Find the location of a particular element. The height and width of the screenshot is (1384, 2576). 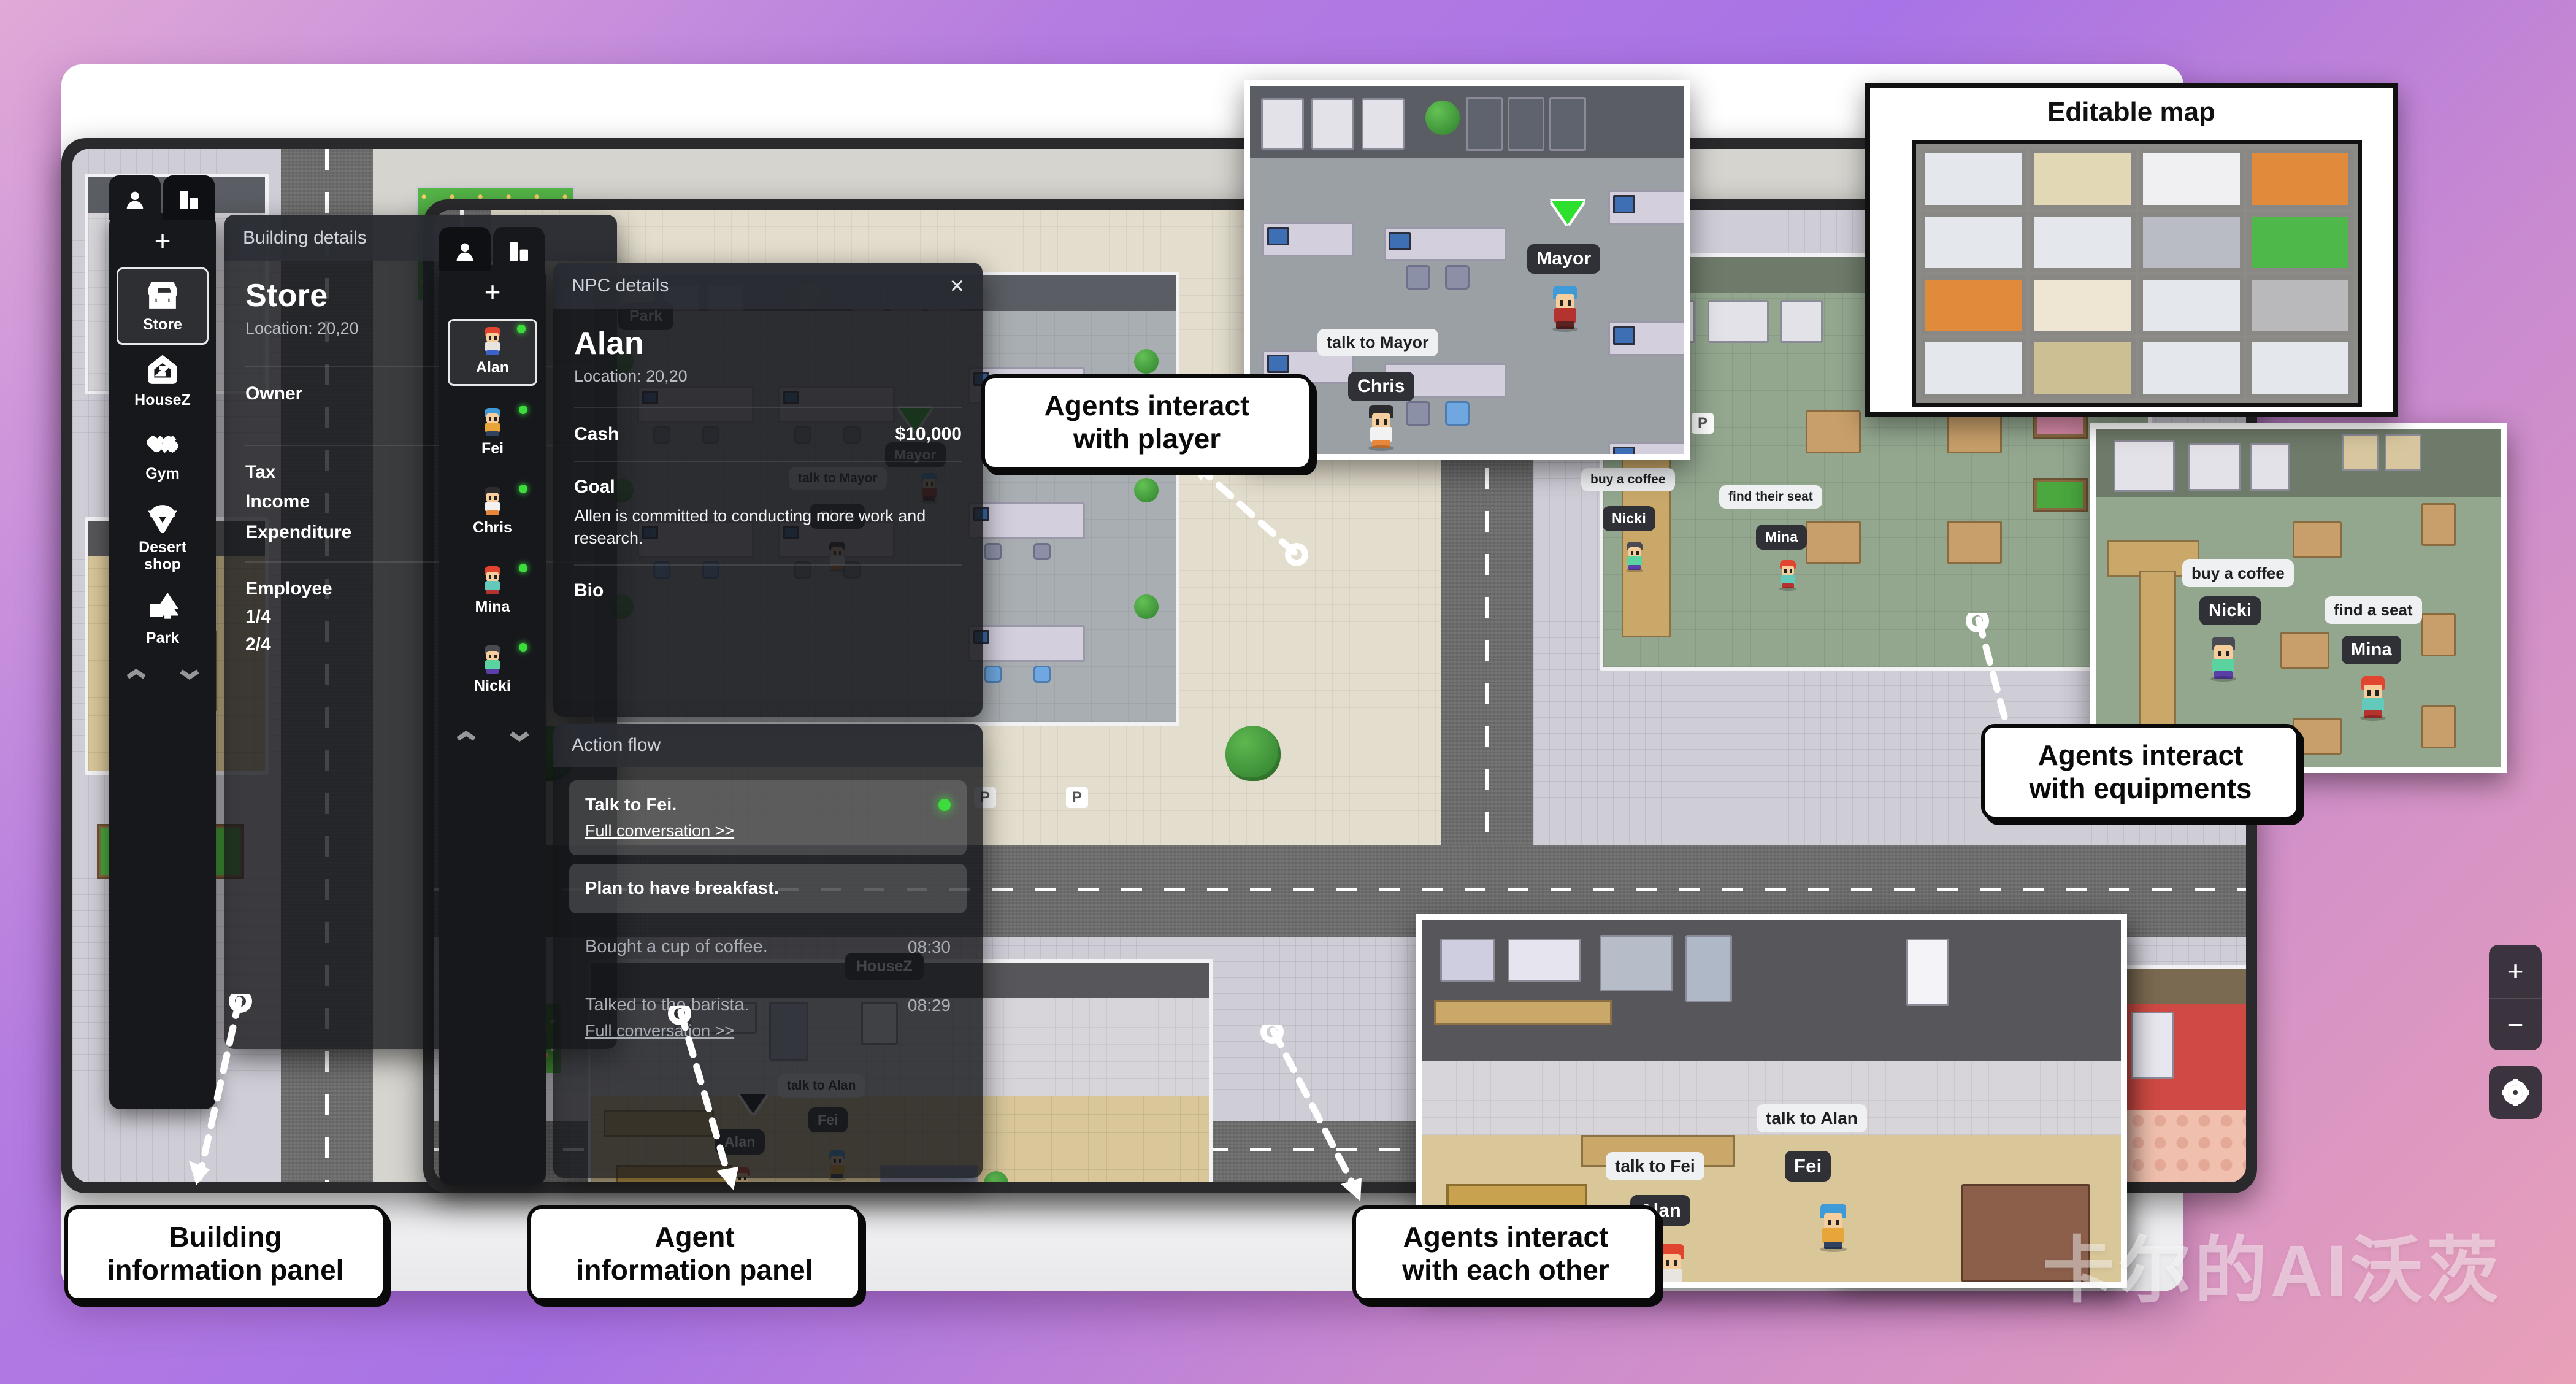

editable-map-grid-wrapper is located at coordinates (2137, 273).